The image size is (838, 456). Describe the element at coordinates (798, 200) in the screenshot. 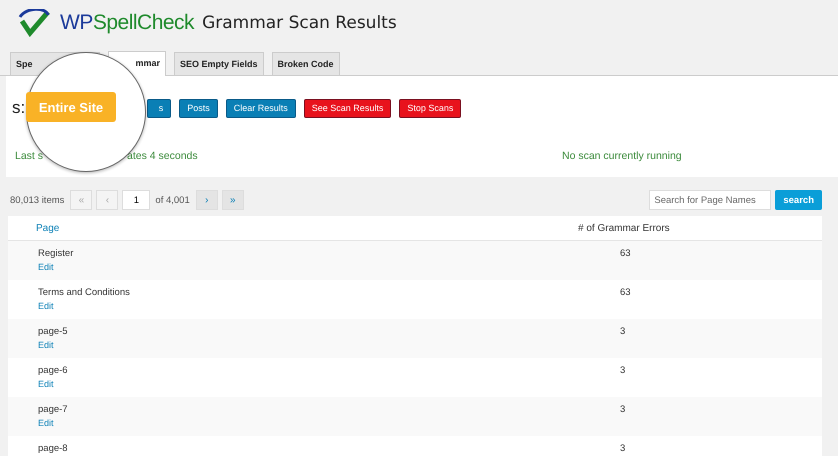

I see `search-button: search` at that location.